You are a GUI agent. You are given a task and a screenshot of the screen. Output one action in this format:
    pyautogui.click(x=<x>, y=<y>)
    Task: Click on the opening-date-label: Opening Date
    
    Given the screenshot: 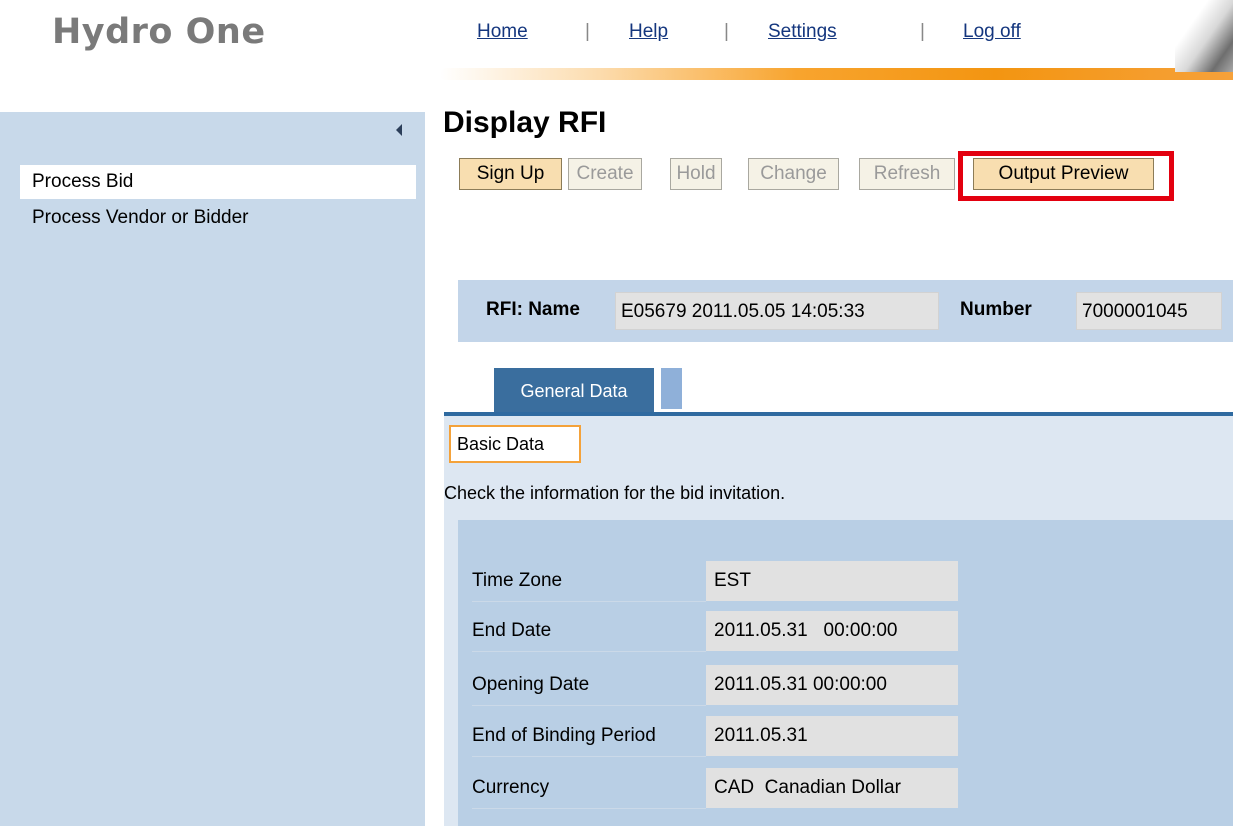 What is the action you would take?
    pyautogui.click(x=589, y=685)
    